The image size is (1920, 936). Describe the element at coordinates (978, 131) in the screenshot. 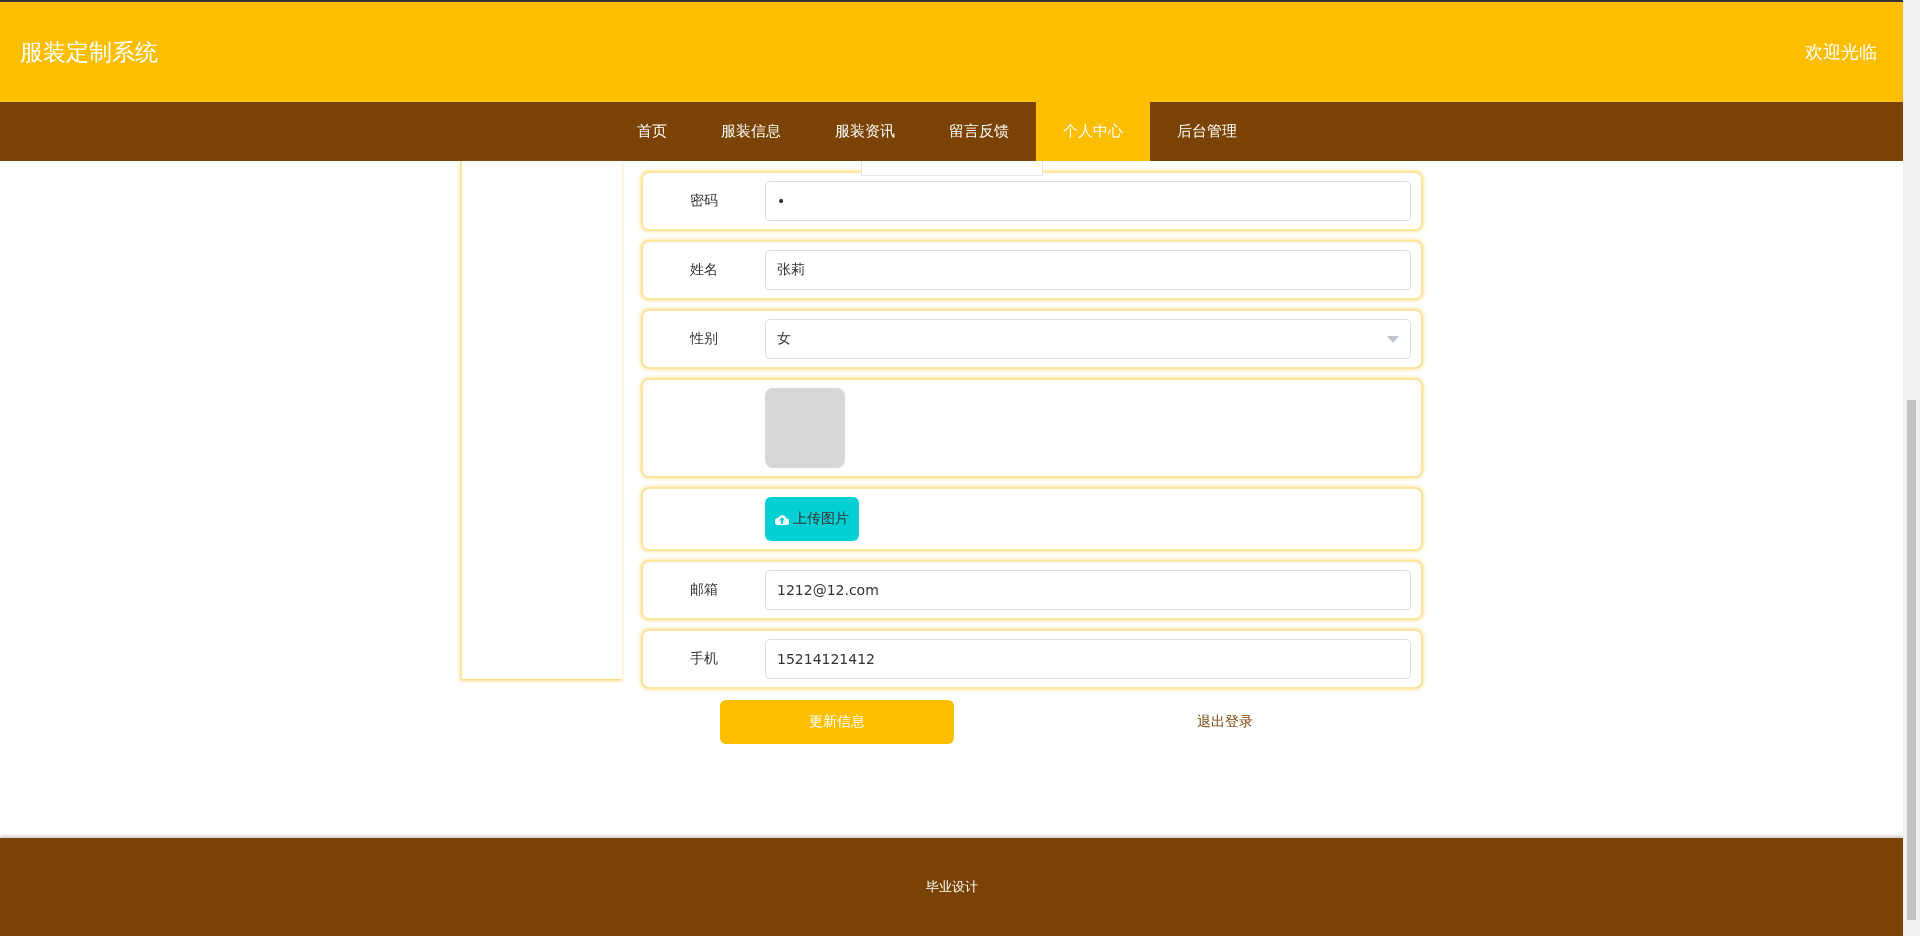

I see `nav-tab: 留言反馈` at that location.